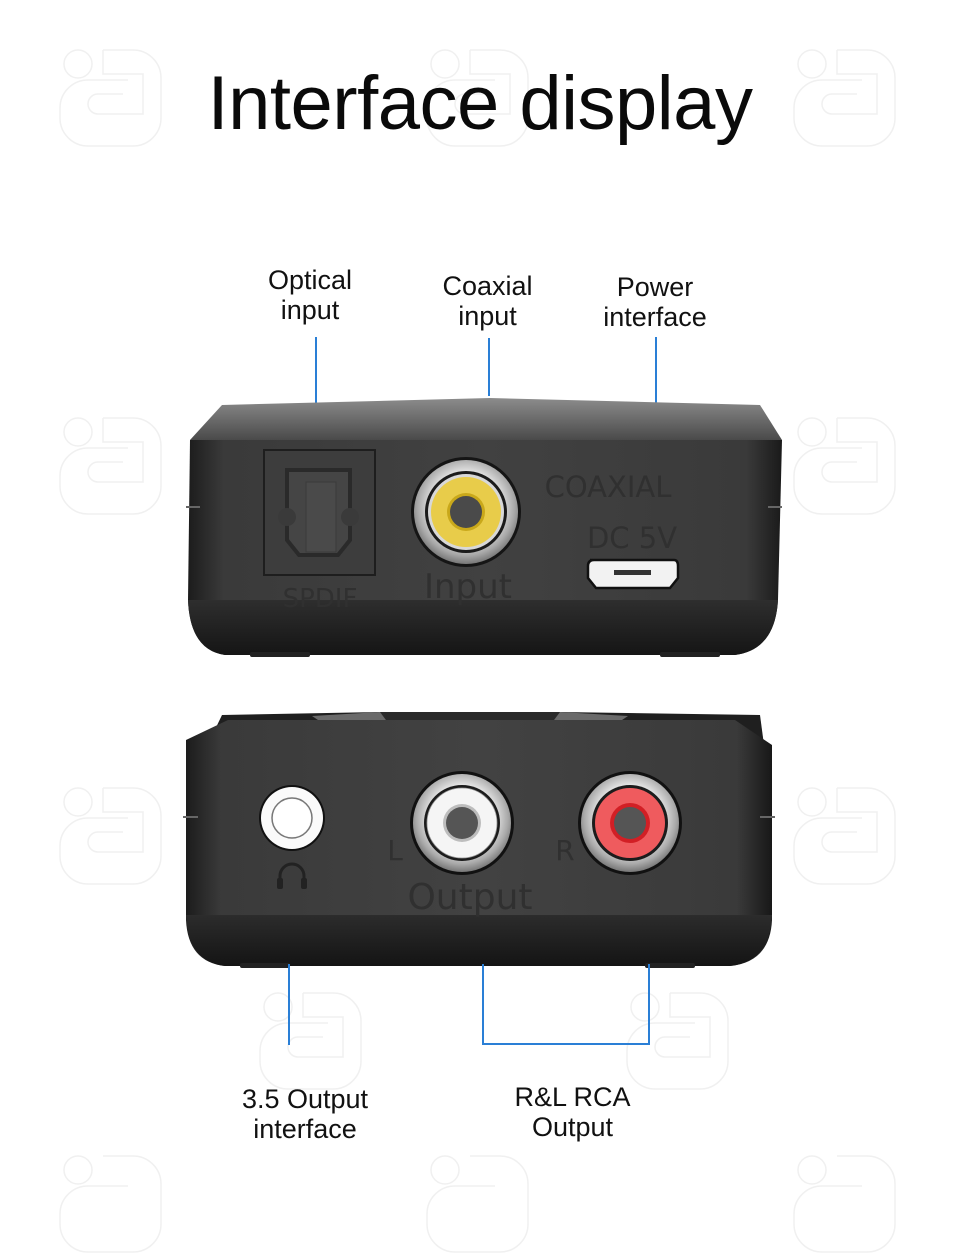  What do you see at coordinates (292, 818) in the screenshot?
I see `headphone-jack-port` at bounding box center [292, 818].